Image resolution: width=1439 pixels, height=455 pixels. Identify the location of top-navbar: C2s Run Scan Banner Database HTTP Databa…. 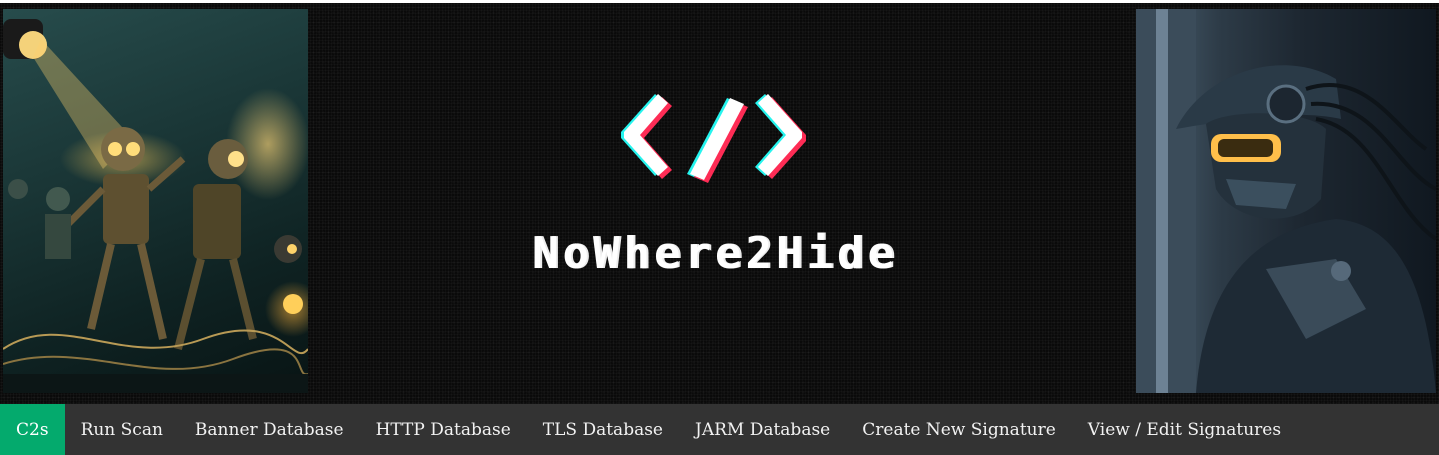
(719, 429).